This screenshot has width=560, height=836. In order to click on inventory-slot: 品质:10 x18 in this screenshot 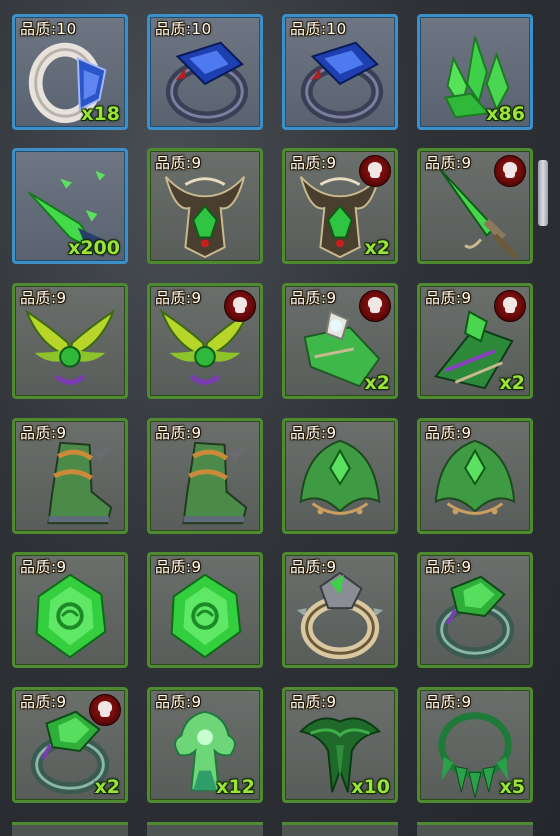, I will do `click(70, 72)`.